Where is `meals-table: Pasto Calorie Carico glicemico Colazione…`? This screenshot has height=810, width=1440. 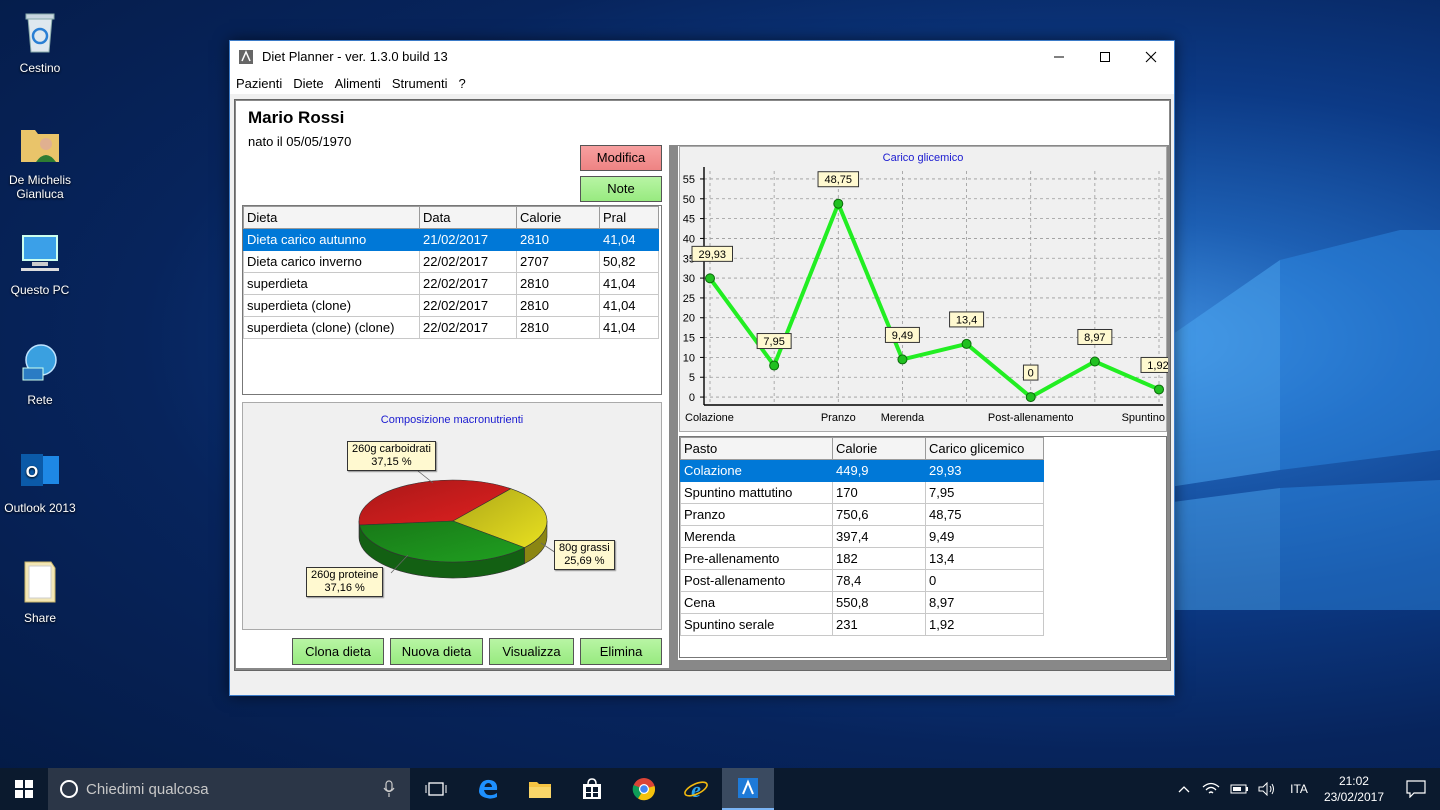
meals-table: Pasto Calorie Carico glicemico Colazione… is located at coordinates (862, 536).